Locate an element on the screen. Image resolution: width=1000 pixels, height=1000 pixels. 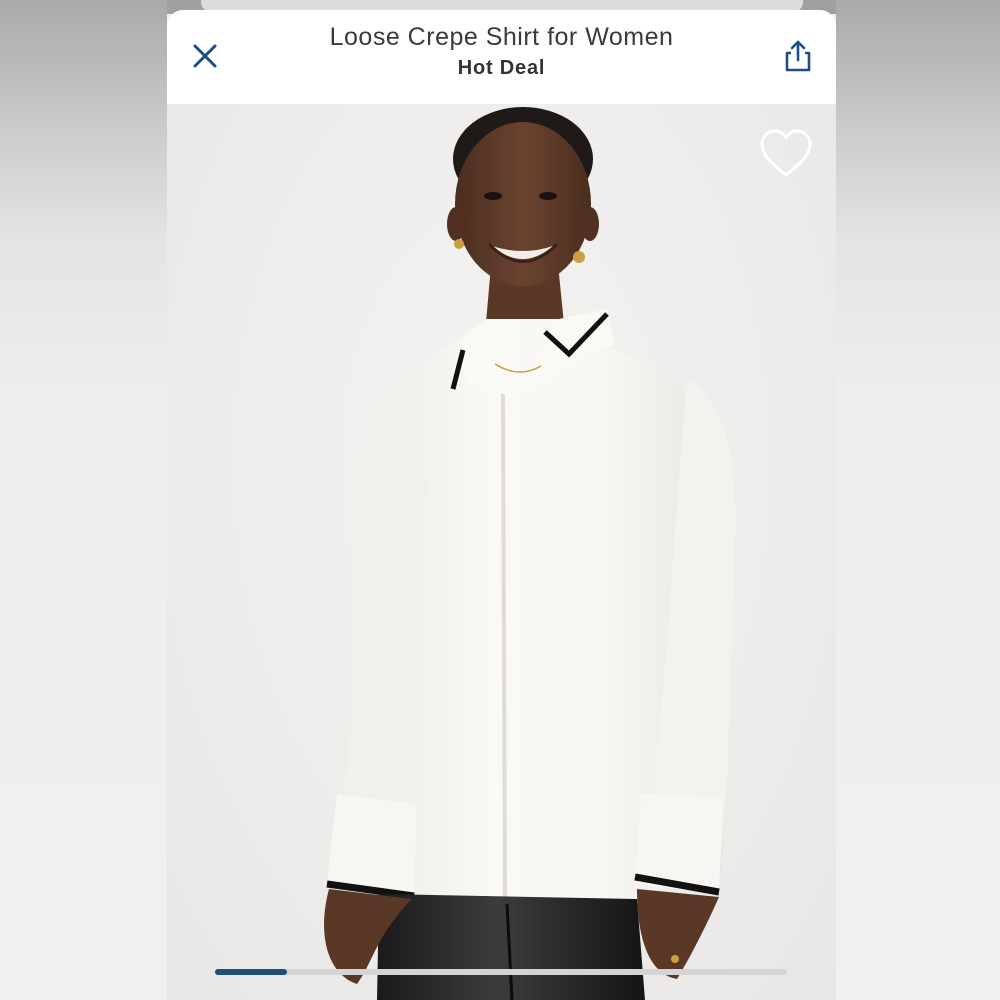
deal-label: Hot Deal is located at coordinates (501, 68).